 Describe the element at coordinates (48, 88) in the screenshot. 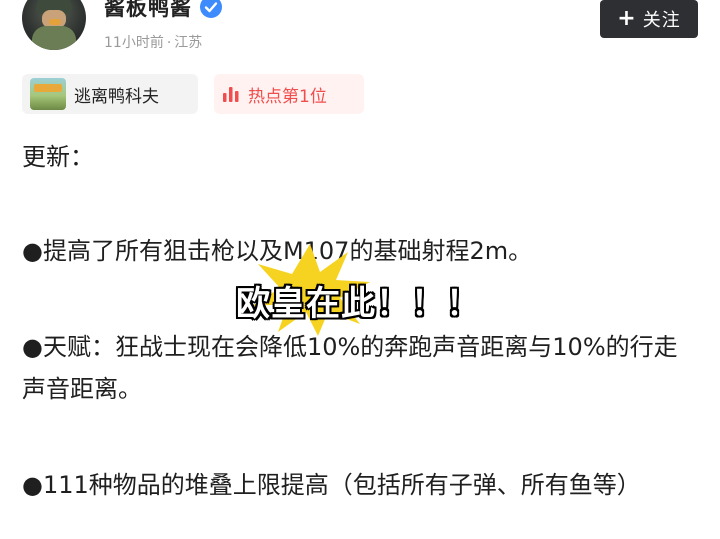

I see `game-thumbnail-banner` at that location.